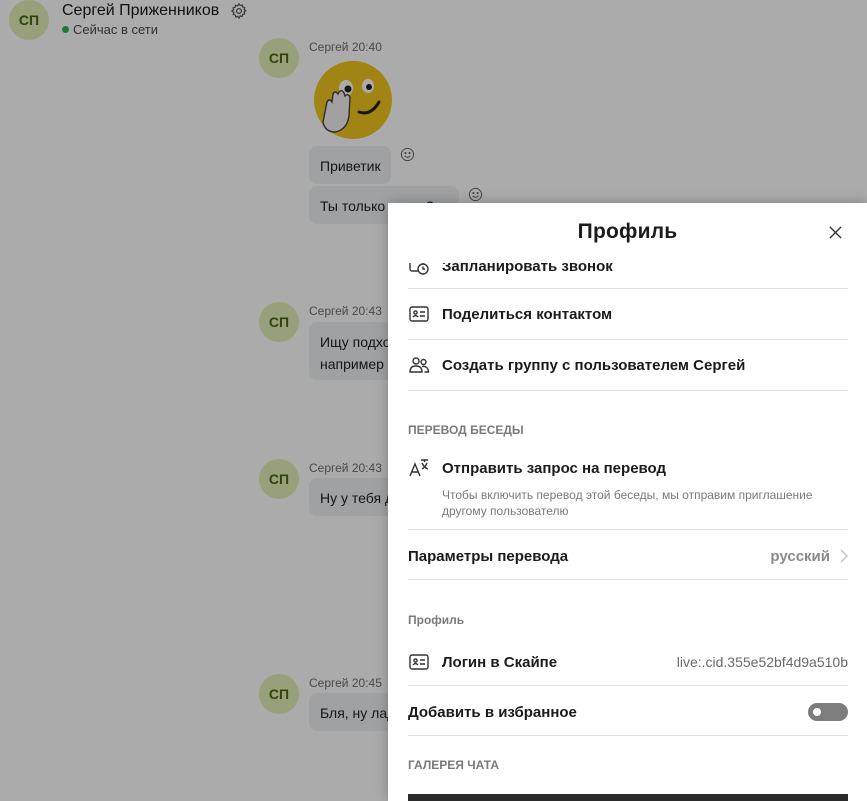  I want to click on translation-settings-label: Параметры перевода, so click(488, 556).